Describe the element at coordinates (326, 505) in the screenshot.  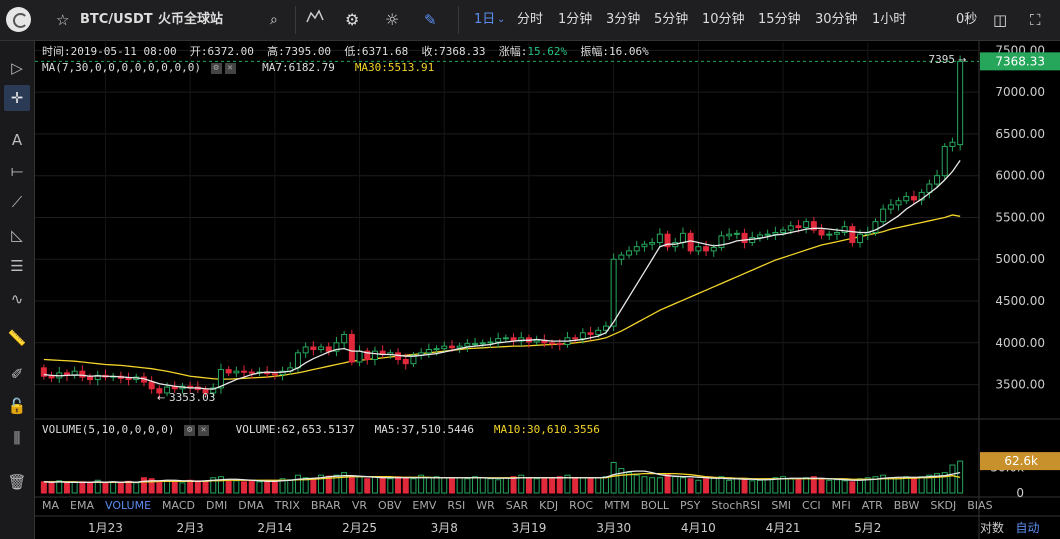
I see `indicator-tab-brar: BRAR` at that location.